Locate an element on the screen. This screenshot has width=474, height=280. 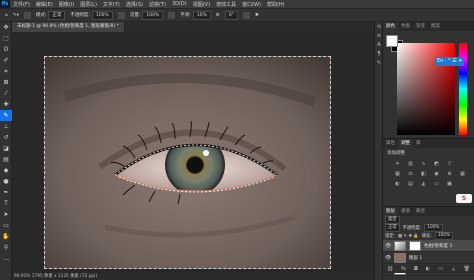
eraser-tool-icon: ◪ is located at coordinates (6, 148).